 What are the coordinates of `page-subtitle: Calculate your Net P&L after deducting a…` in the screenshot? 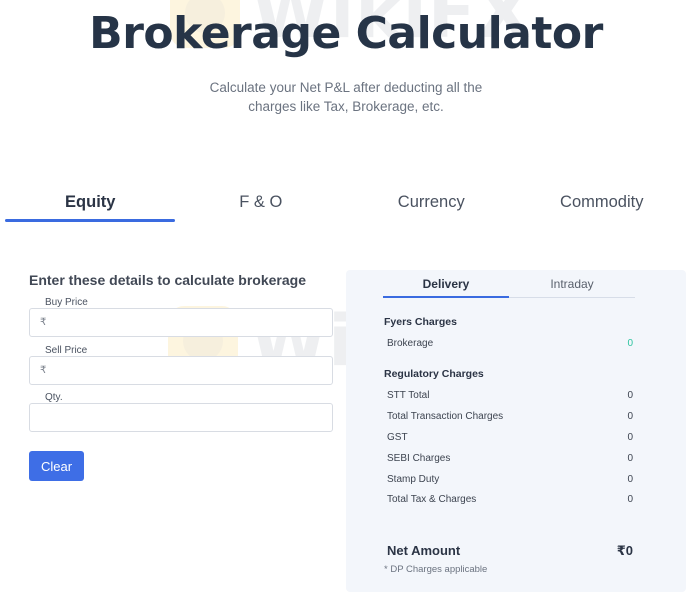 It's located at (346, 97).